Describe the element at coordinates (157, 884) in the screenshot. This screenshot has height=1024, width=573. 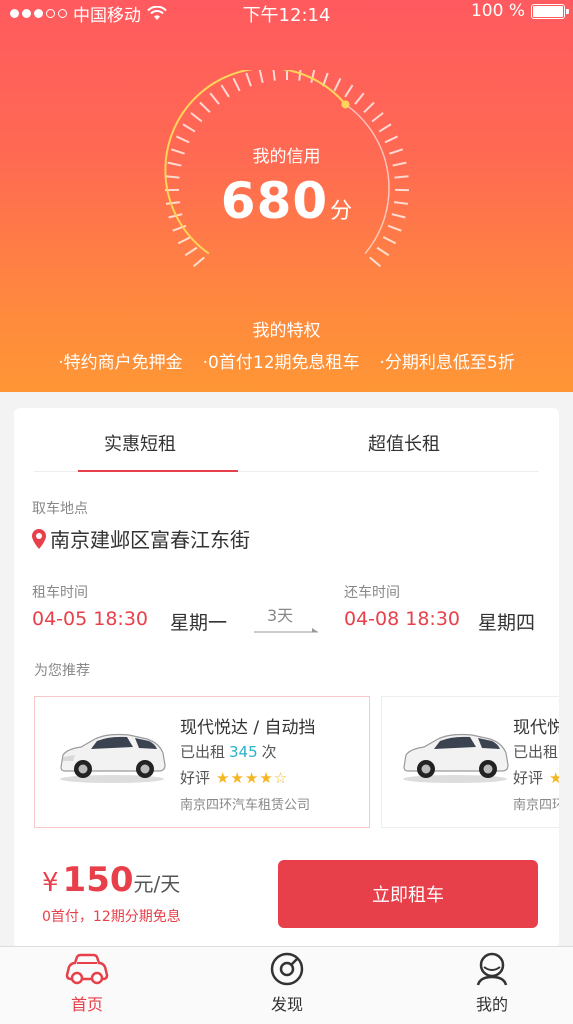
I see `price-unit: 元/天` at that location.